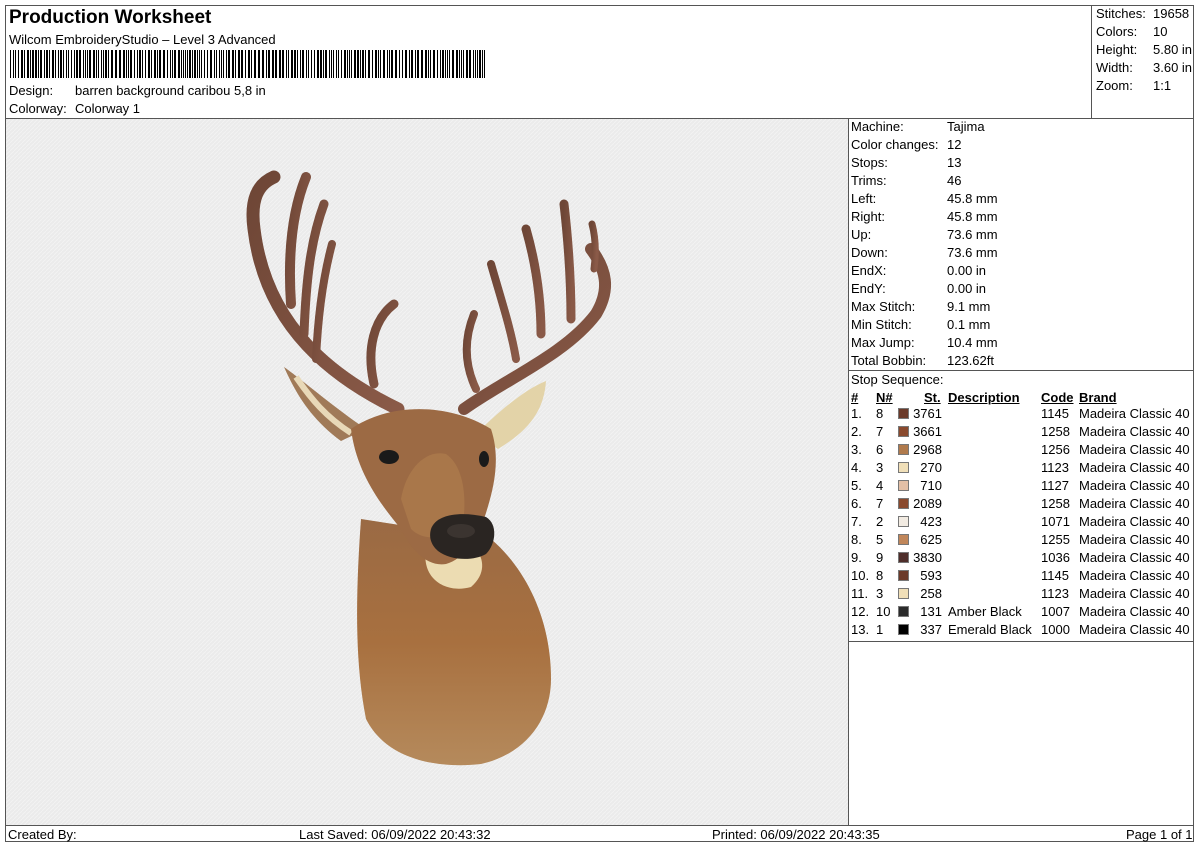 The width and height of the screenshot is (1200, 848). What do you see at coordinates (1021, 594) in the screenshot?
I see `table-row: 11. 3 258 1123 Madeira Classic 40` at bounding box center [1021, 594].